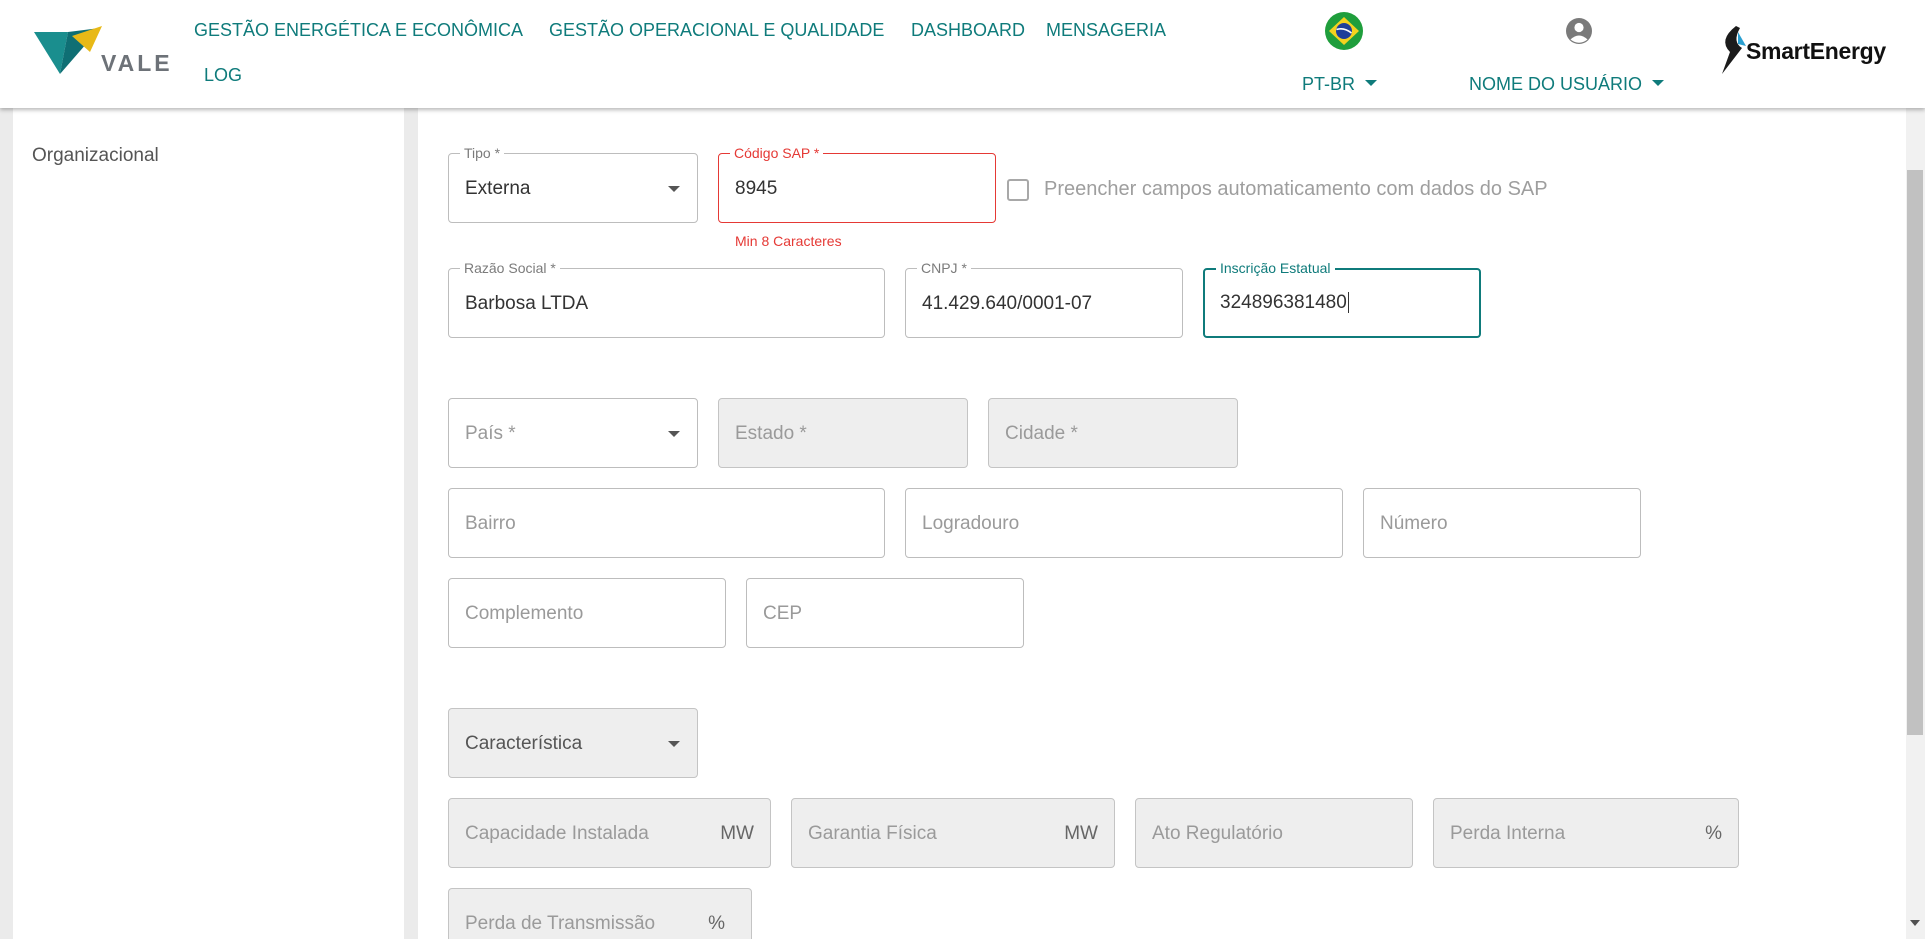 The width and height of the screenshot is (1925, 939). What do you see at coordinates (1586, 833) in the screenshot?
I see `perda-interna-field: Perda Interna %` at bounding box center [1586, 833].